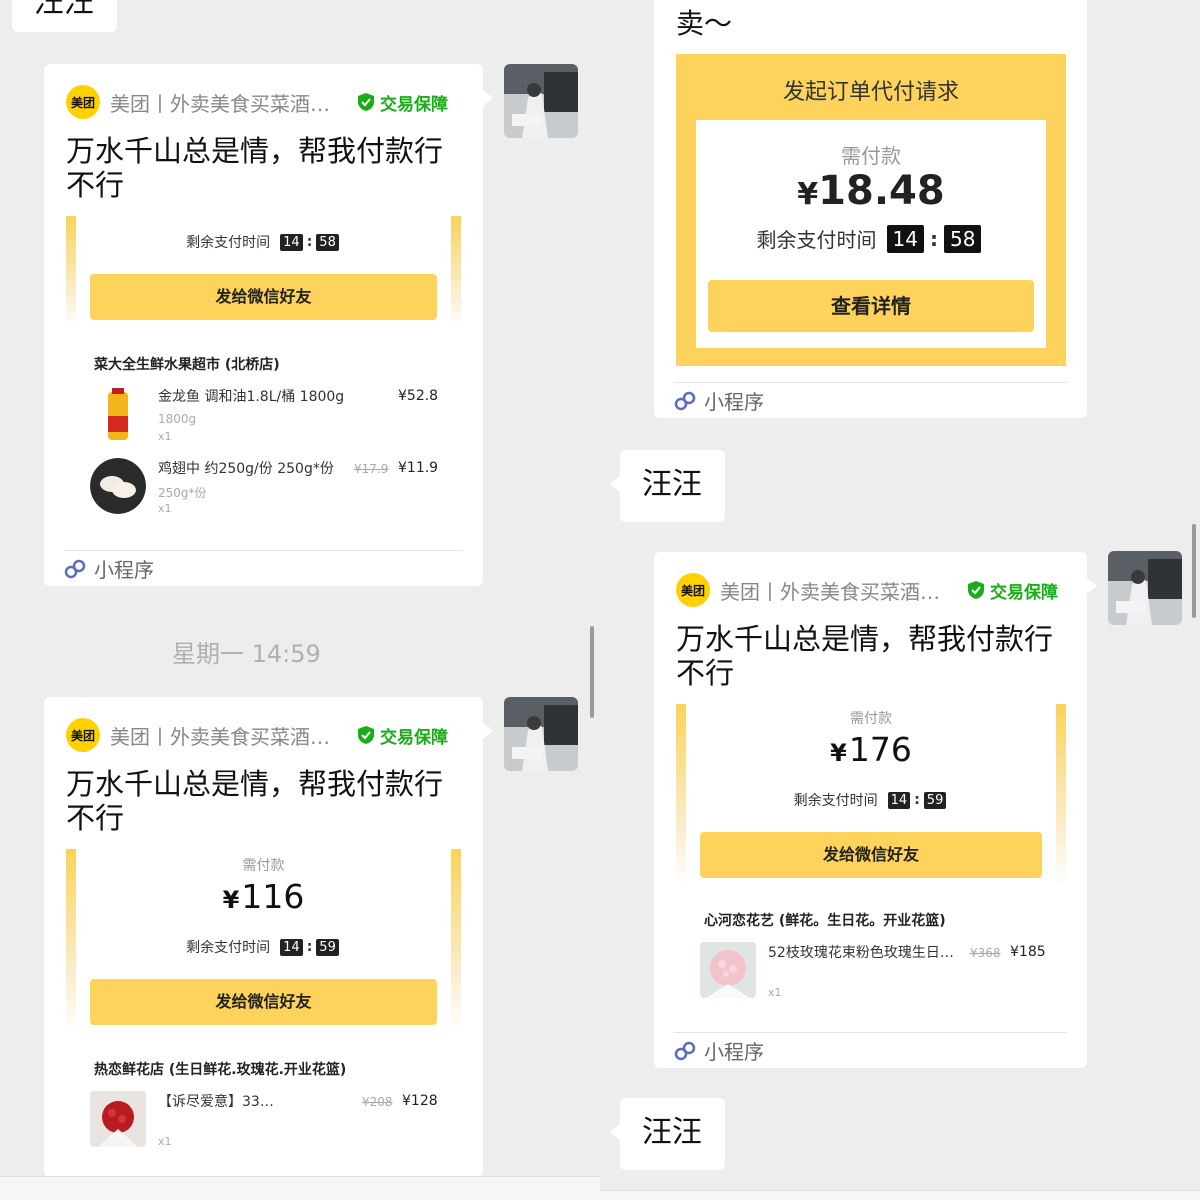 The height and width of the screenshot is (1200, 1200). I want to click on payment-area: 剩余支付时间 14 : 58 发给微信好友, so click(263, 272).